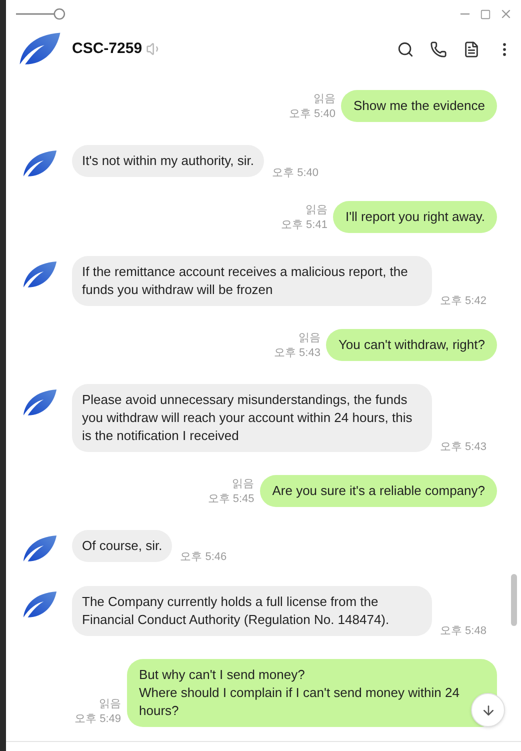 The width and height of the screenshot is (521, 751). What do you see at coordinates (419, 106) in the screenshot?
I see `sent-message-bubble: Show me the evidence` at bounding box center [419, 106].